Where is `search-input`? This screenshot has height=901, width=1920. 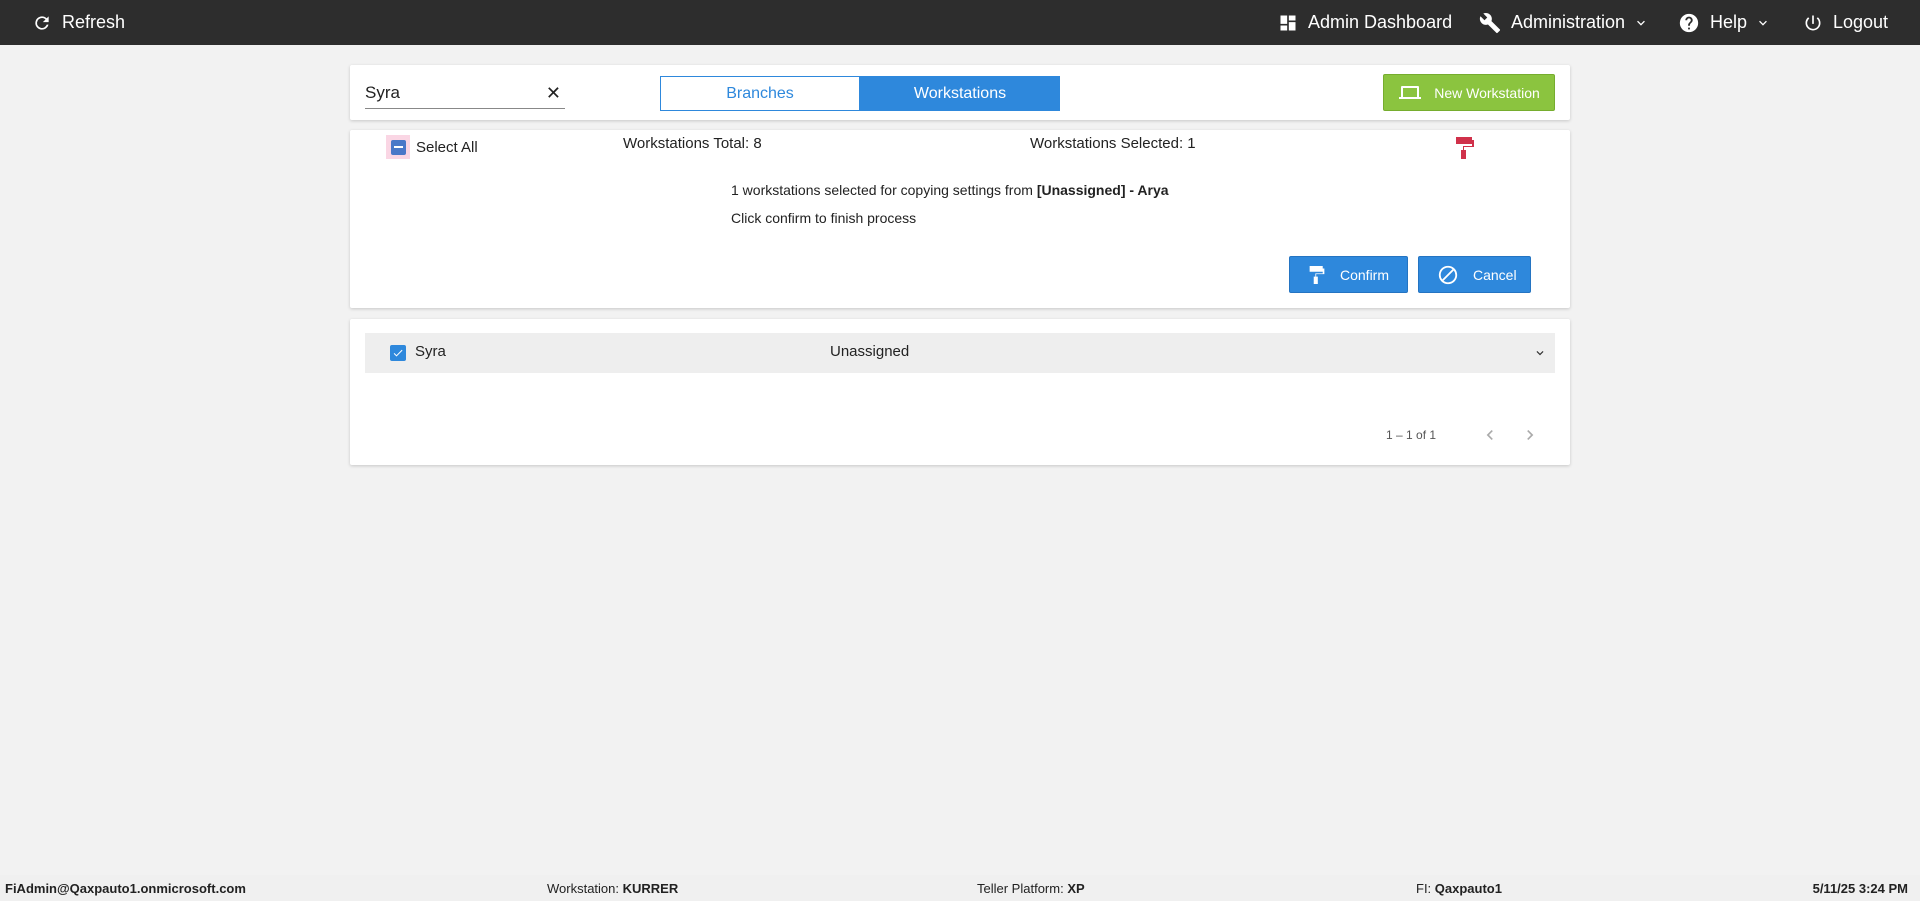 search-input is located at coordinates (450, 93).